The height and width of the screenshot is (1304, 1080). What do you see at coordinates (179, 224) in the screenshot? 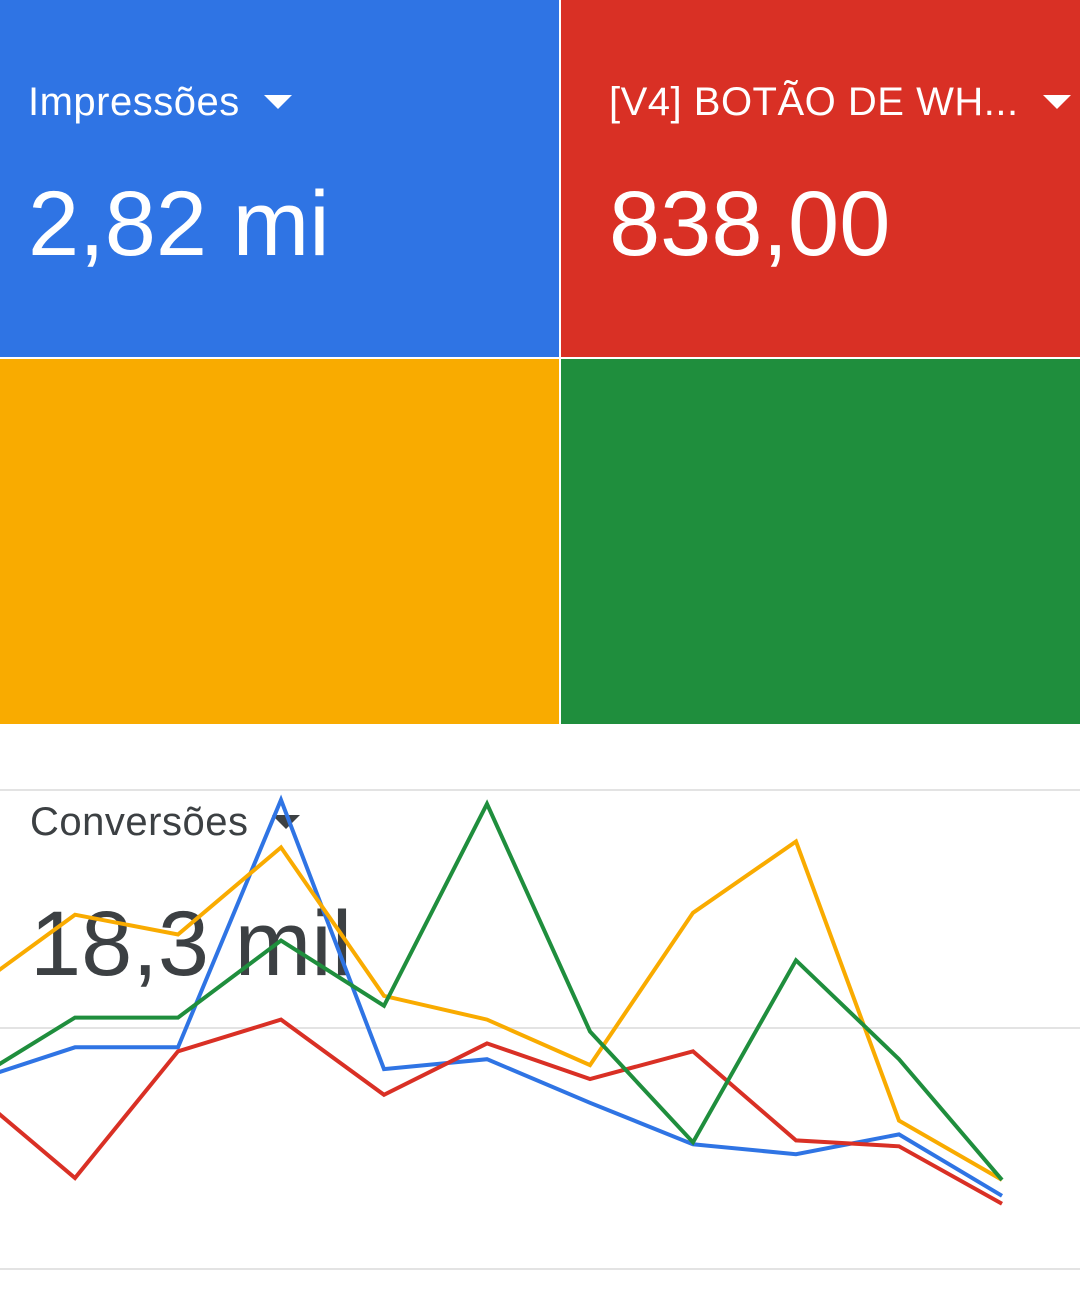
I see `metric-value: 2,82 mi` at bounding box center [179, 224].